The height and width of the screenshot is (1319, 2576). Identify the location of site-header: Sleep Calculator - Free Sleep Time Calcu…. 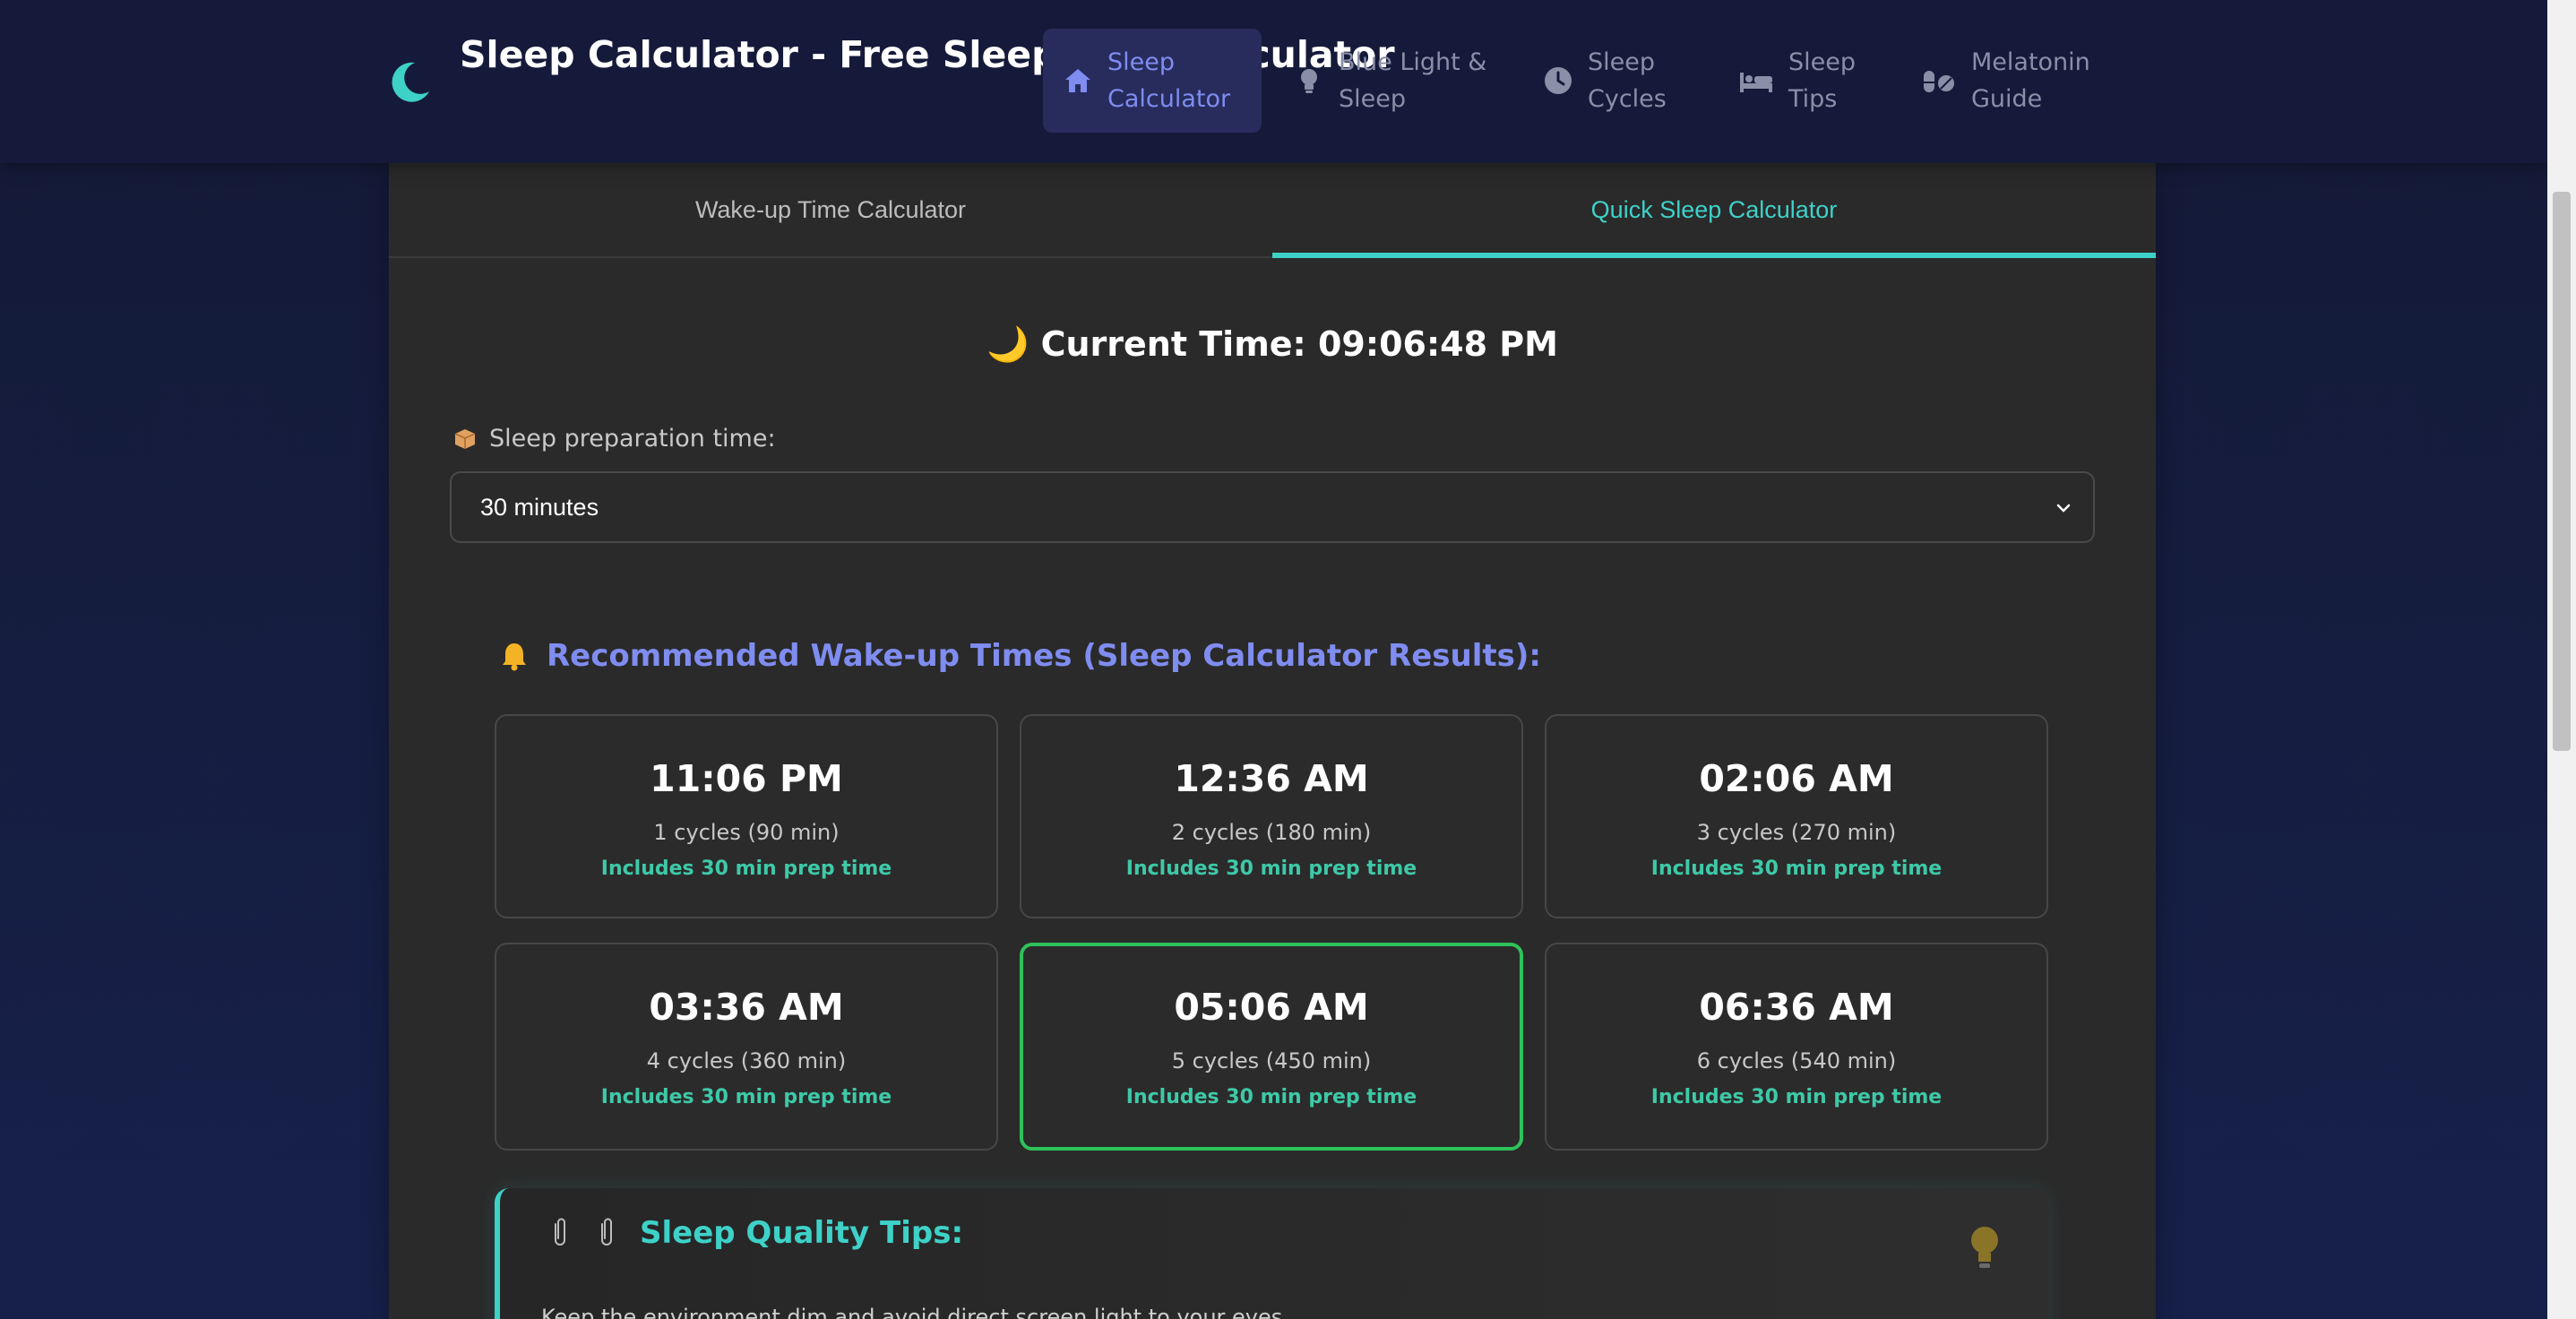
(1273, 81).